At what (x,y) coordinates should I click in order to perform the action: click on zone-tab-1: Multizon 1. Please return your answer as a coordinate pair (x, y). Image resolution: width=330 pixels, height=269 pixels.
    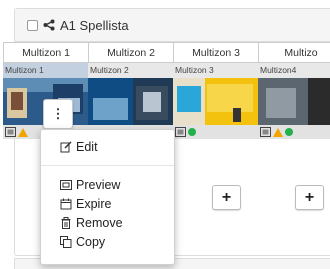
    Looking at the image, I should click on (45, 52).